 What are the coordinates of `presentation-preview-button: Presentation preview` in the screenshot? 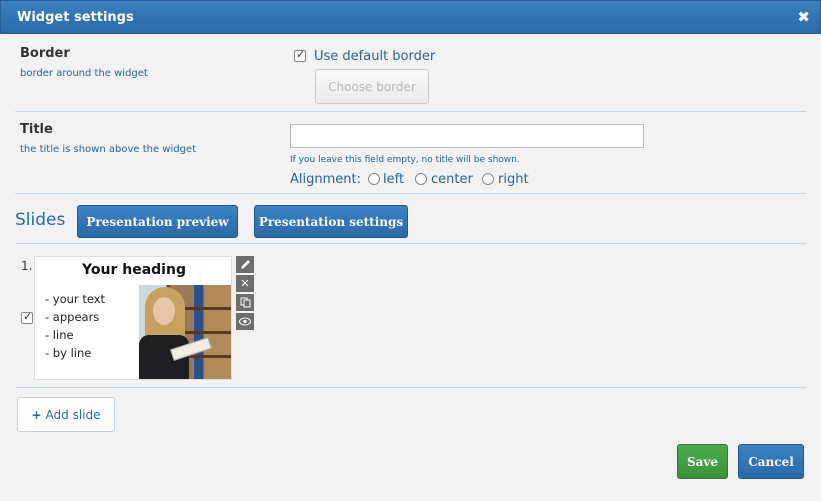 It's located at (157, 221).